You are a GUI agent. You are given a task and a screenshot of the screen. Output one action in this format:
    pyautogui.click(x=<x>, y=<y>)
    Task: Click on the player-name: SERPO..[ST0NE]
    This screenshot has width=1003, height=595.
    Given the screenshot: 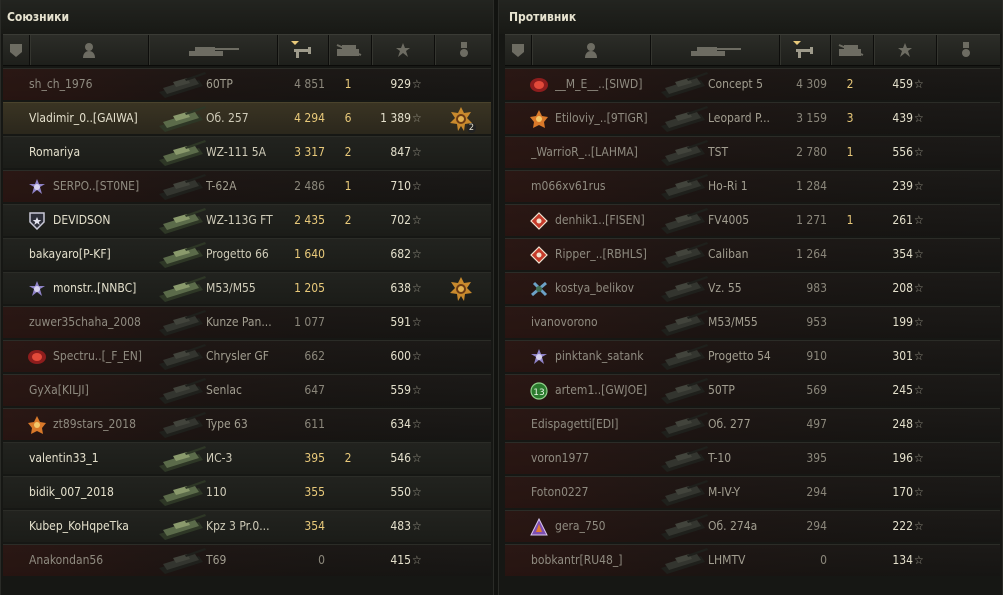 What is the action you would take?
    pyautogui.click(x=103, y=186)
    